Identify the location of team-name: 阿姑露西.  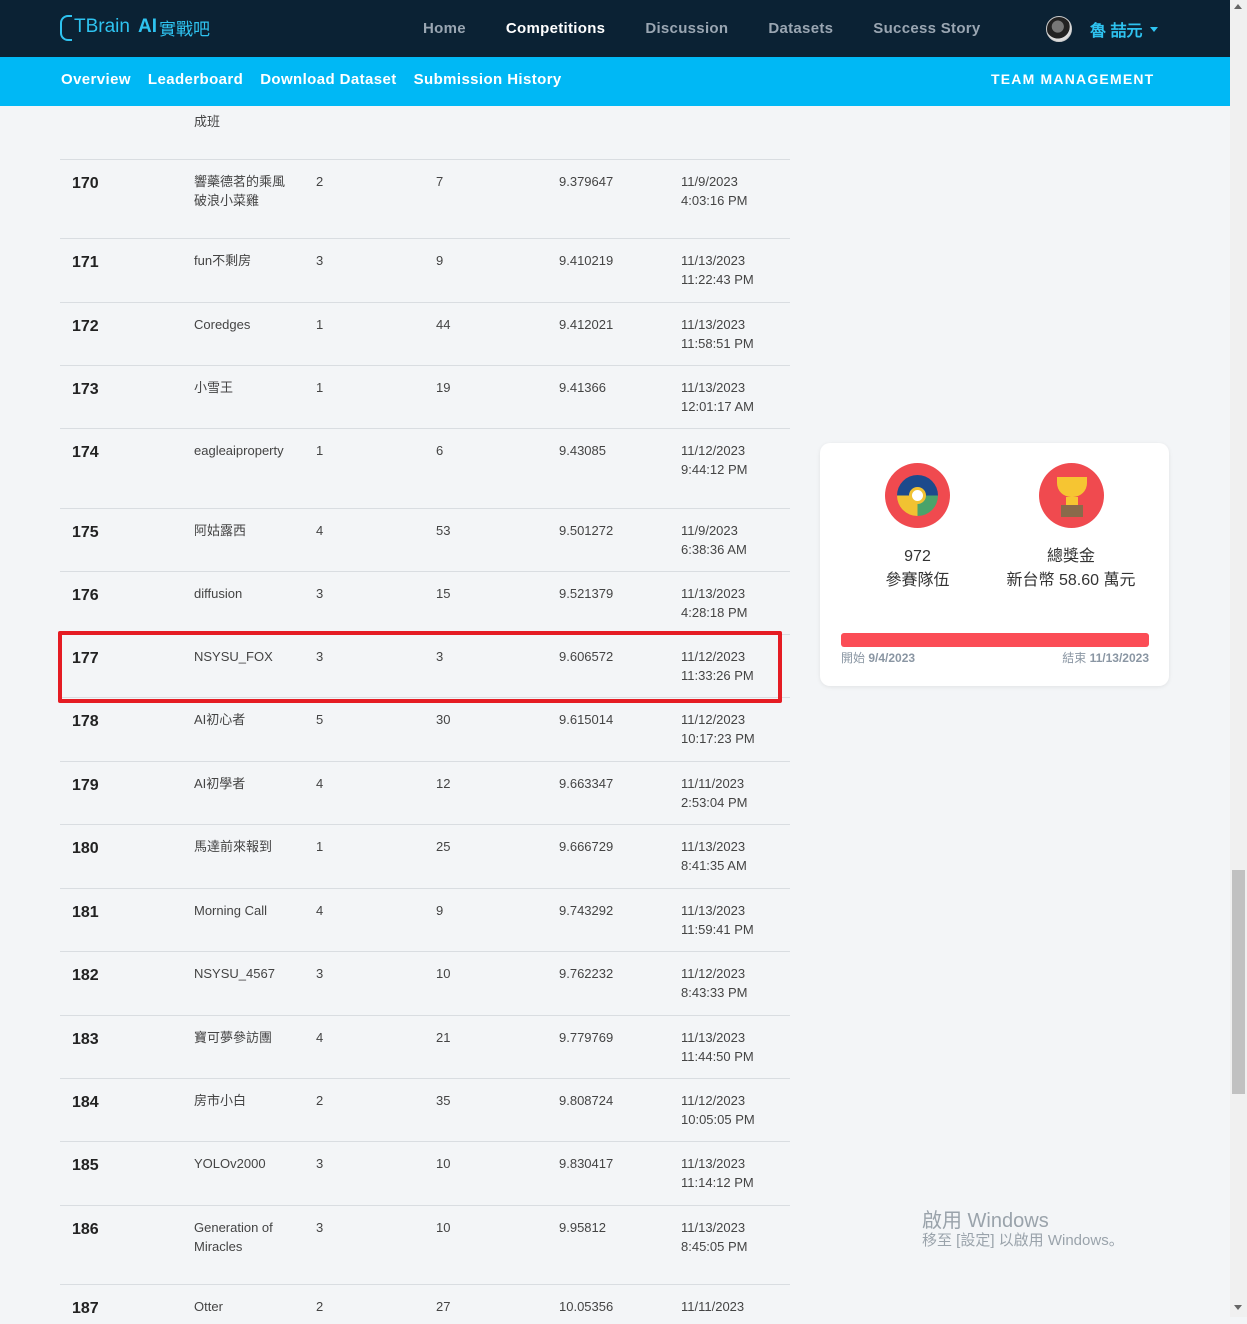
(220, 530).